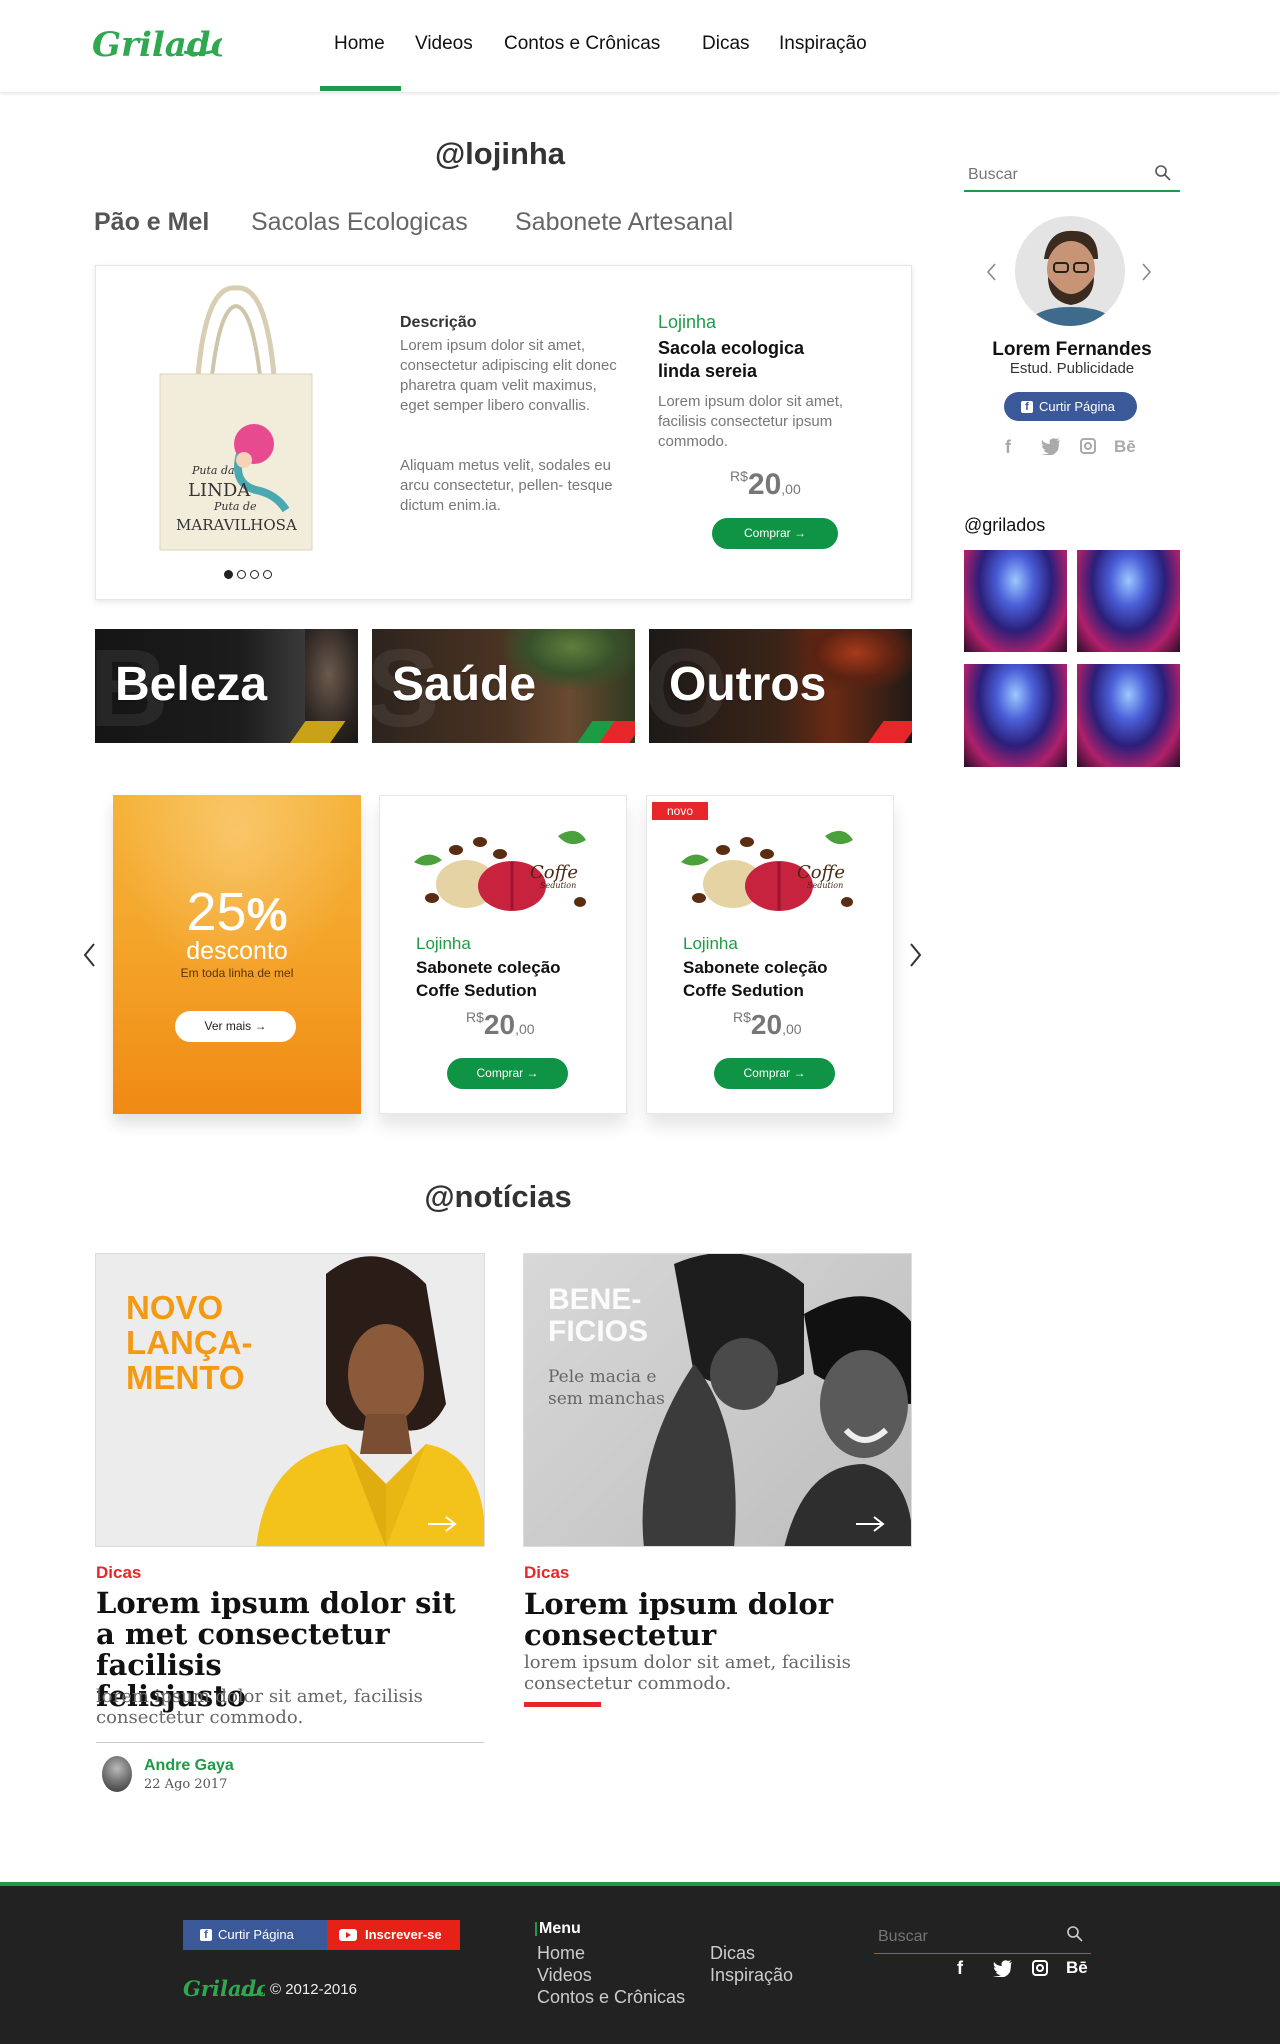  Describe the element at coordinates (267, 914) in the screenshot. I see `promo-percent-sign: %` at that location.